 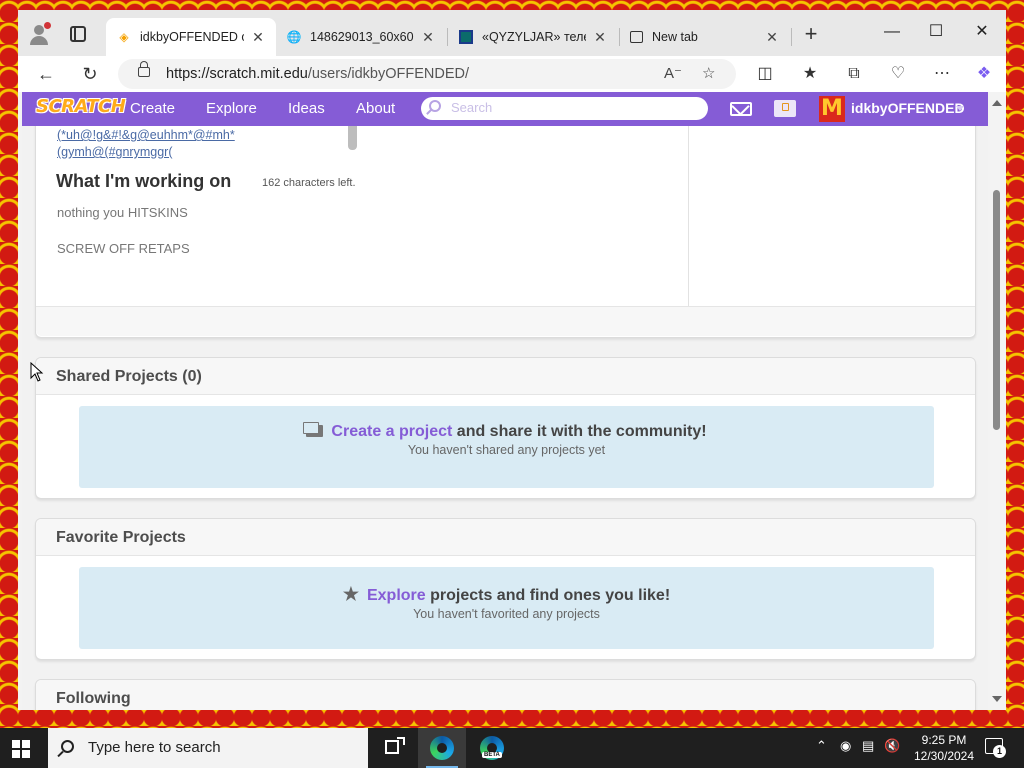 I want to click on working-on-line: SCREW OFF RETAPS, so click(x=123, y=248).